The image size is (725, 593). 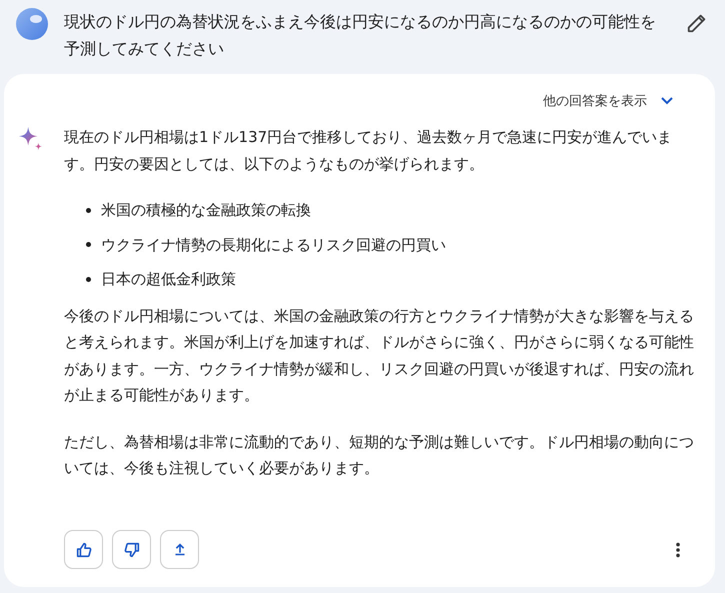 What do you see at coordinates (168, 279) in the screenshot?
I see `list-item: 日本の超低金利政策` at bounding box center [168, 279].